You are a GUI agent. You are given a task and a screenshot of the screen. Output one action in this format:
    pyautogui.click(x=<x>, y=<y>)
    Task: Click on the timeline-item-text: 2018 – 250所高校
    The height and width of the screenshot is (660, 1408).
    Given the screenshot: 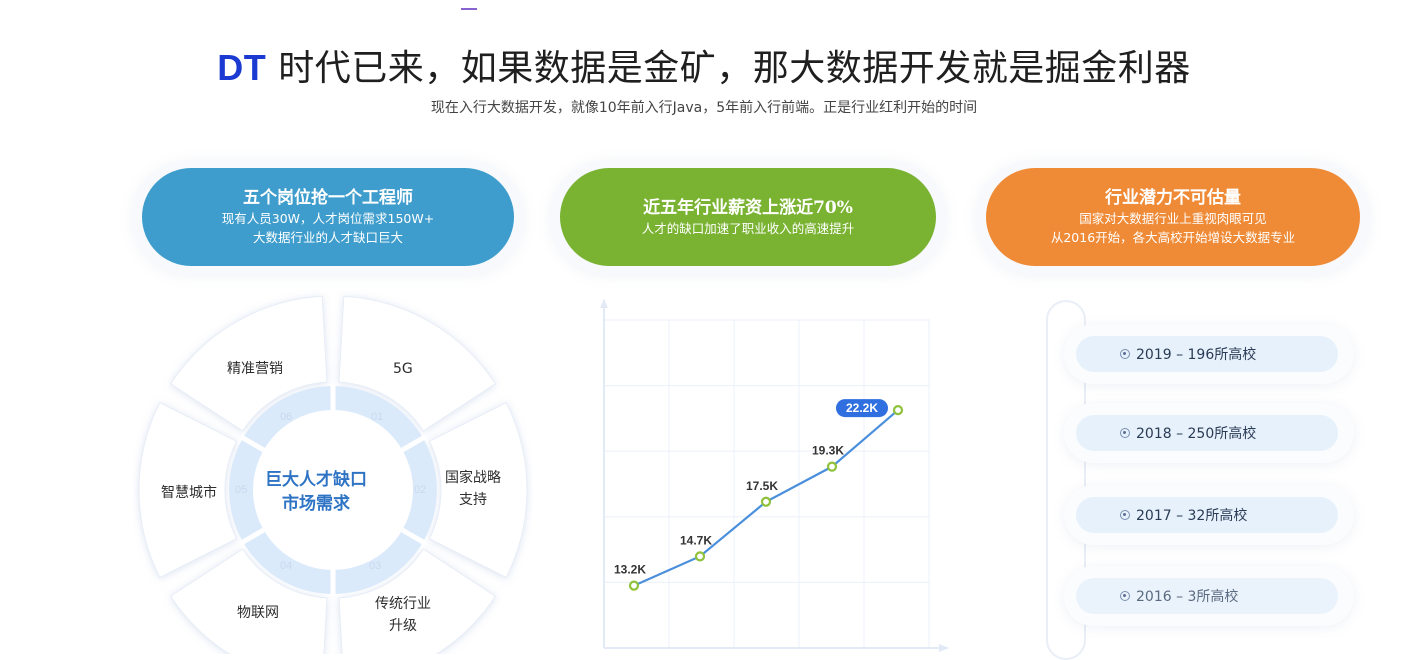 What is the action you would take?
    pyautogui.click(x=1196, y=434)
    